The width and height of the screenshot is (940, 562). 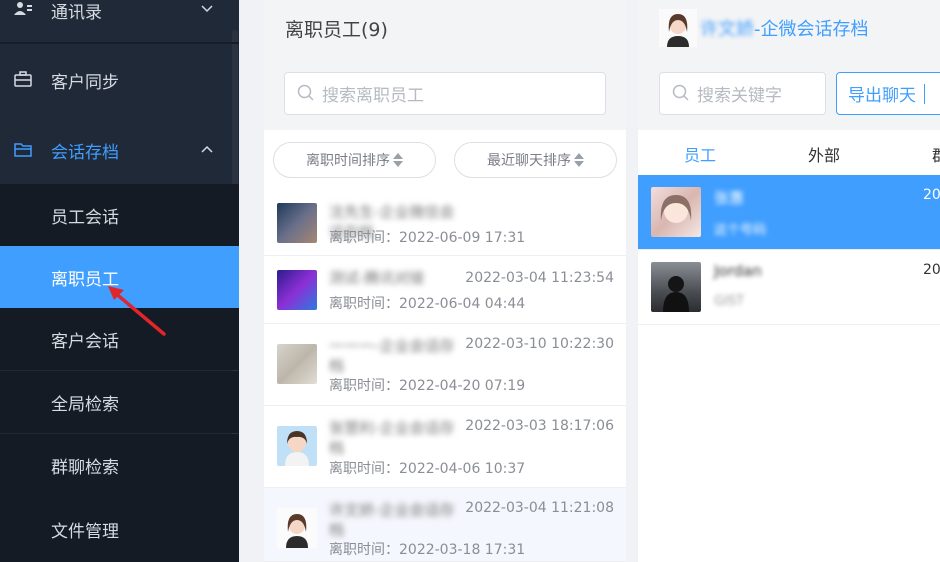 I want to click on last-chat-time: 2022-03-10 10:22:30, so click(x=539, y=344).